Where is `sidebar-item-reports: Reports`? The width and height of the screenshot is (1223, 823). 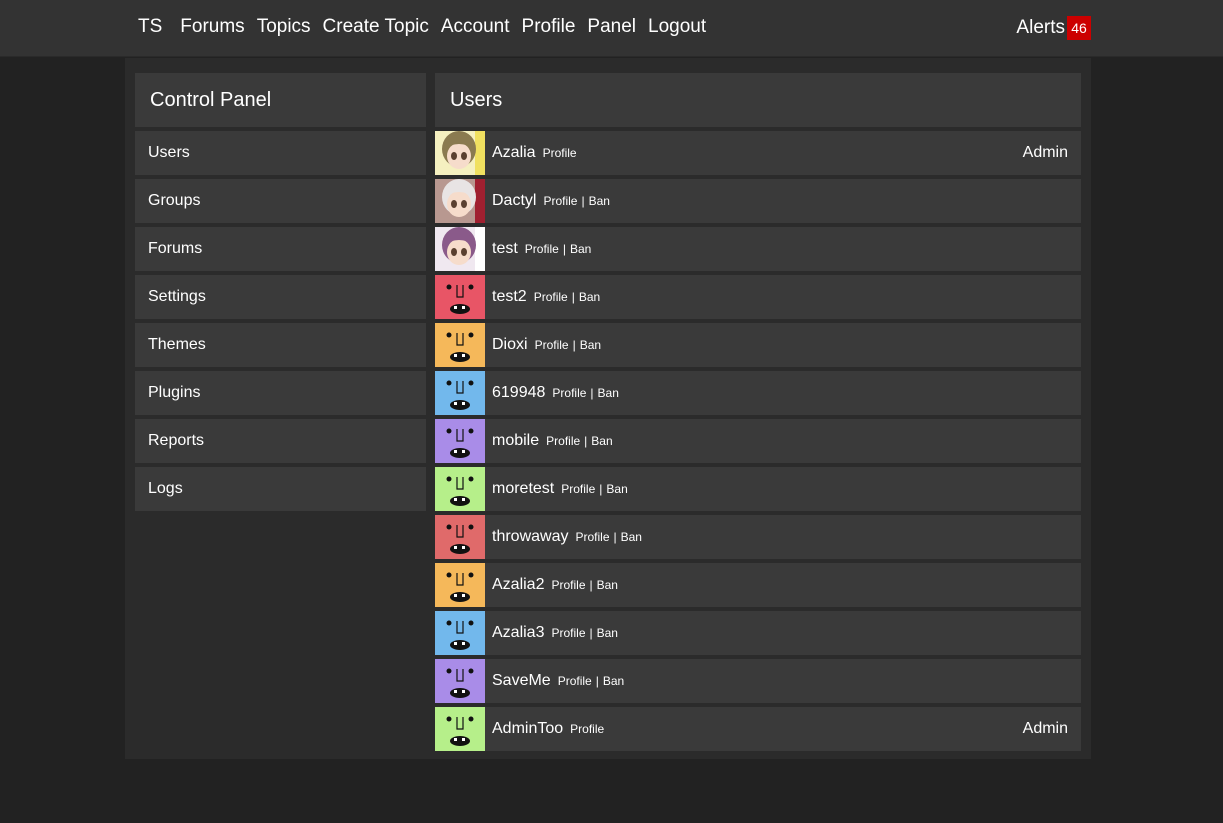
sidebar-item-reports: Reports is located at coordinates (280, 441).